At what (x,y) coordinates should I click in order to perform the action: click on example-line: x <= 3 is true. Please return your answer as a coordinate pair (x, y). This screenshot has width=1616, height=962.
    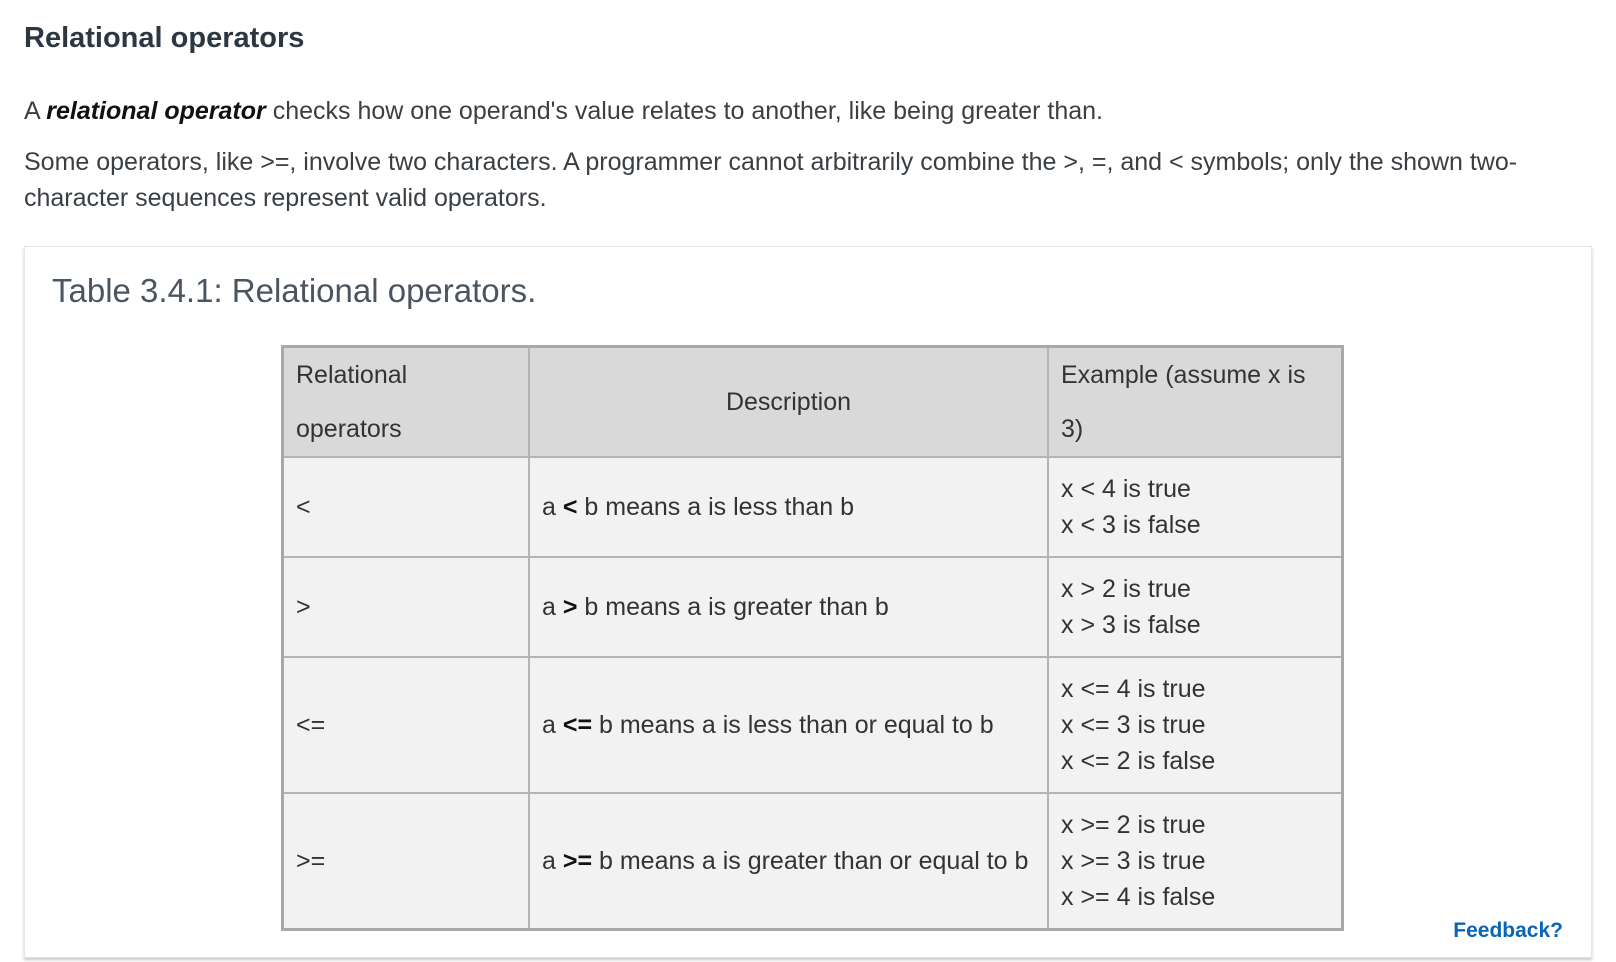
    Looking at the image, I should click on (1133, 725).